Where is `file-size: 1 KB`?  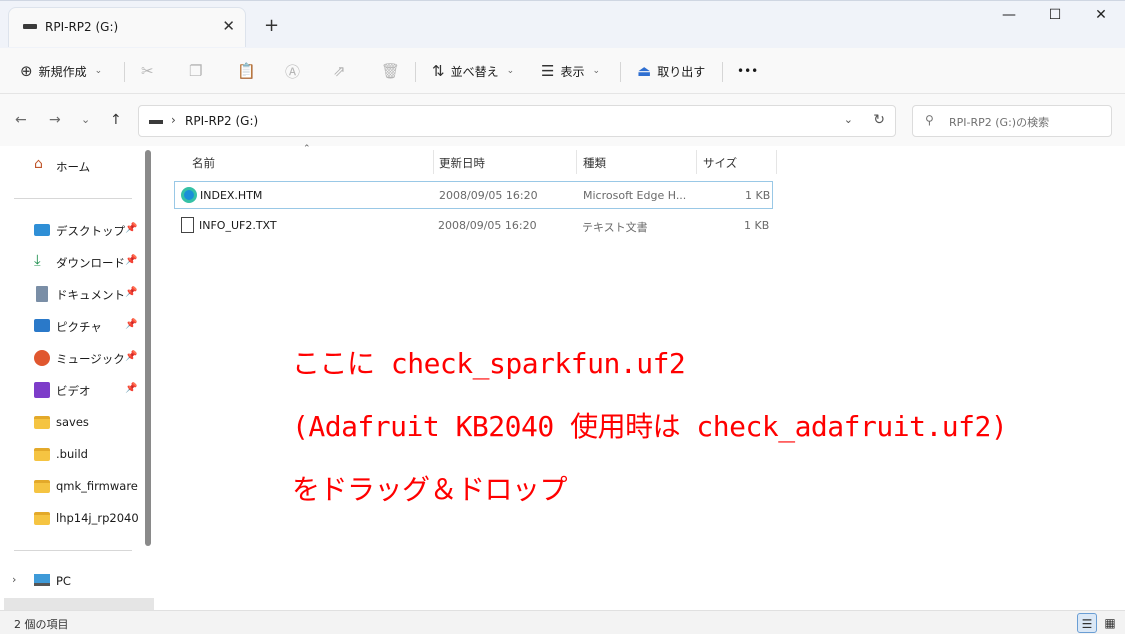 file-size: 1 KB is located at coordinates (757, 225).